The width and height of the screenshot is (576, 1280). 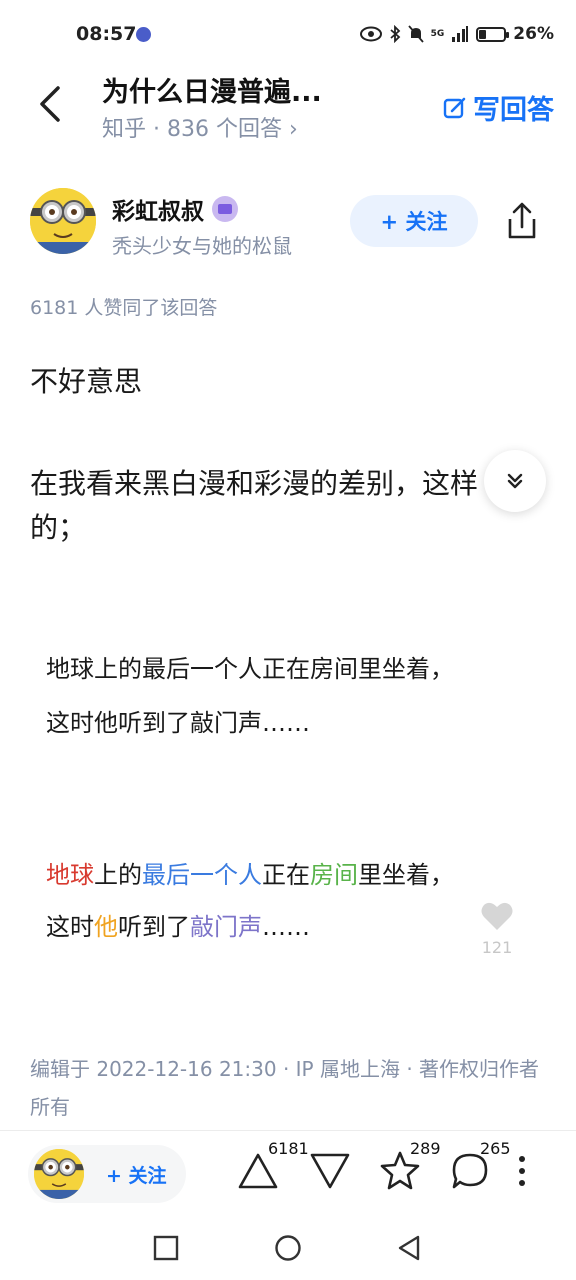 What do you see at coordinates (395, 34) in the screenshot?
I see `bluetooth-icon` at bounding box center [395, 34].